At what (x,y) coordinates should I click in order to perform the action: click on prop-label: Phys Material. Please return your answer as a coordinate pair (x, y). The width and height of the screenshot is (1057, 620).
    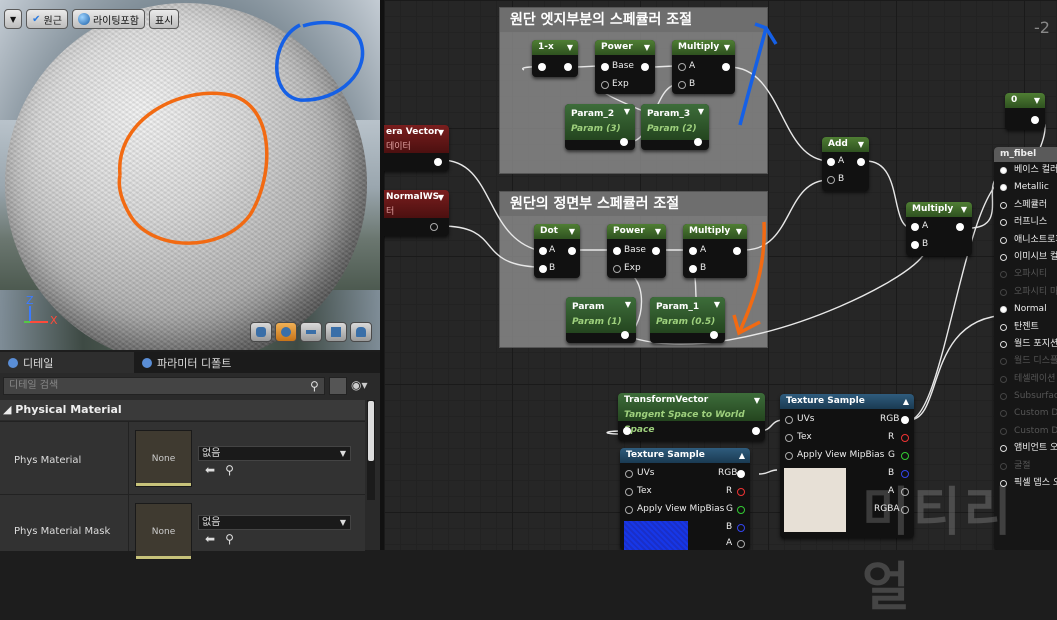
    Looking at the image, I should click on (48, 460).